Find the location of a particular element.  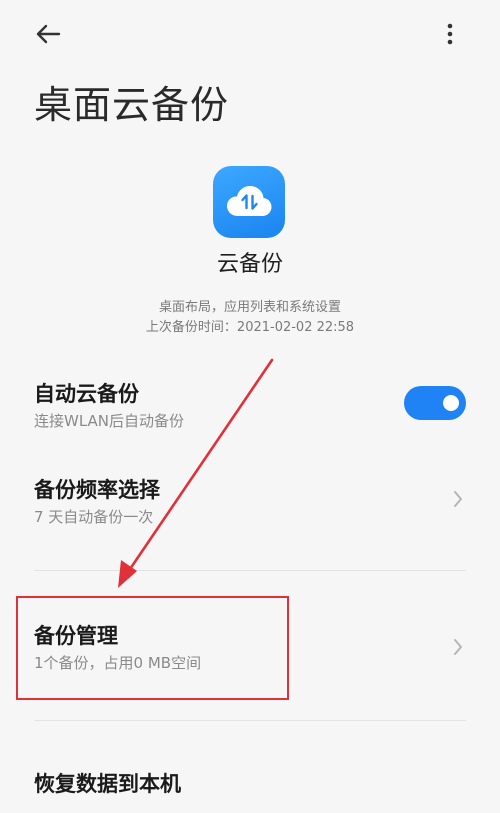

top-bar is located at coordinates (250, 33).